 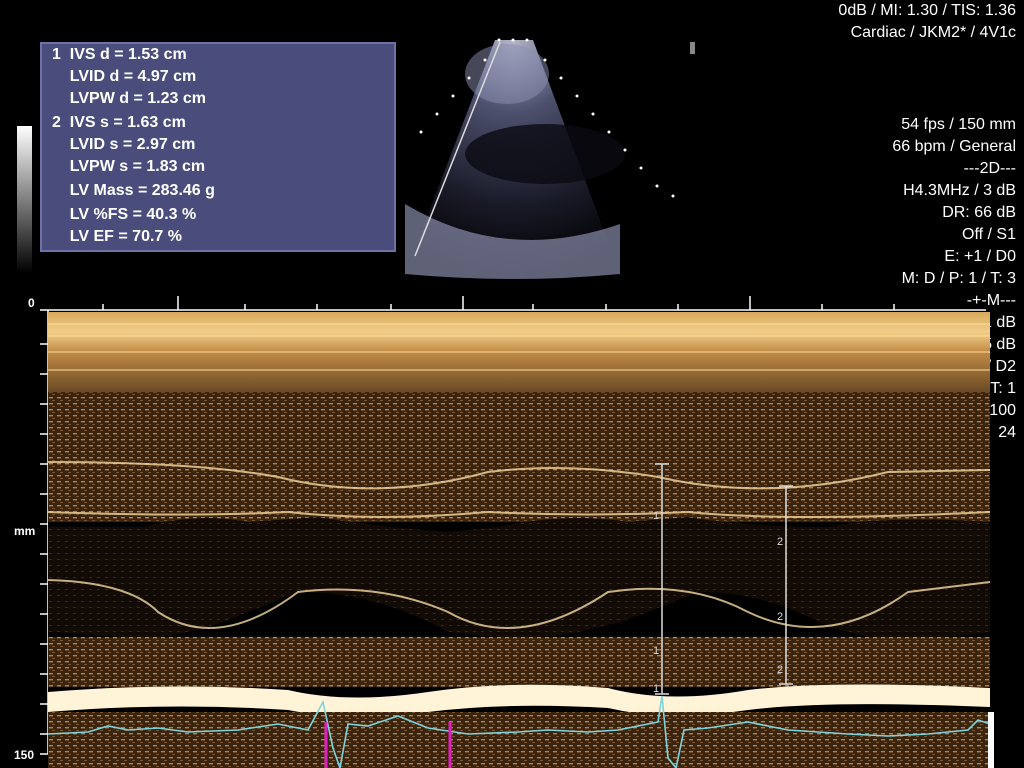 I want to click on sector-image-2d, so click(x=550, y=158).